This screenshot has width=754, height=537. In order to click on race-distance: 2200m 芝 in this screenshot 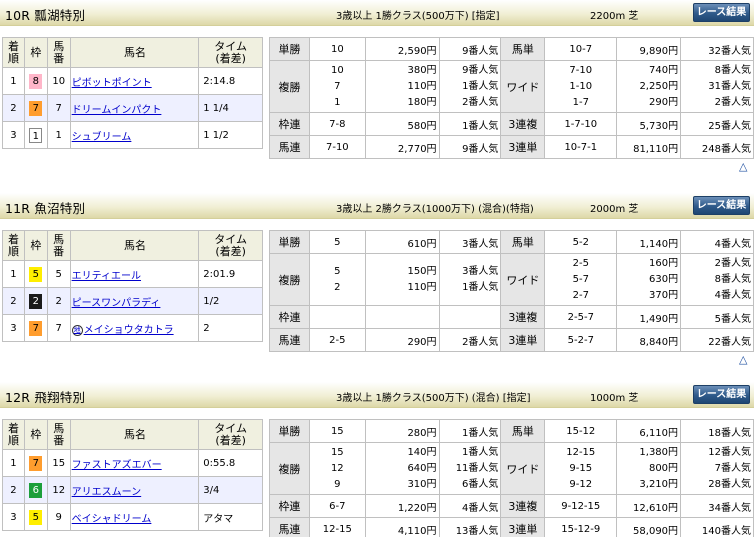, I will do `click(614, 16)`.